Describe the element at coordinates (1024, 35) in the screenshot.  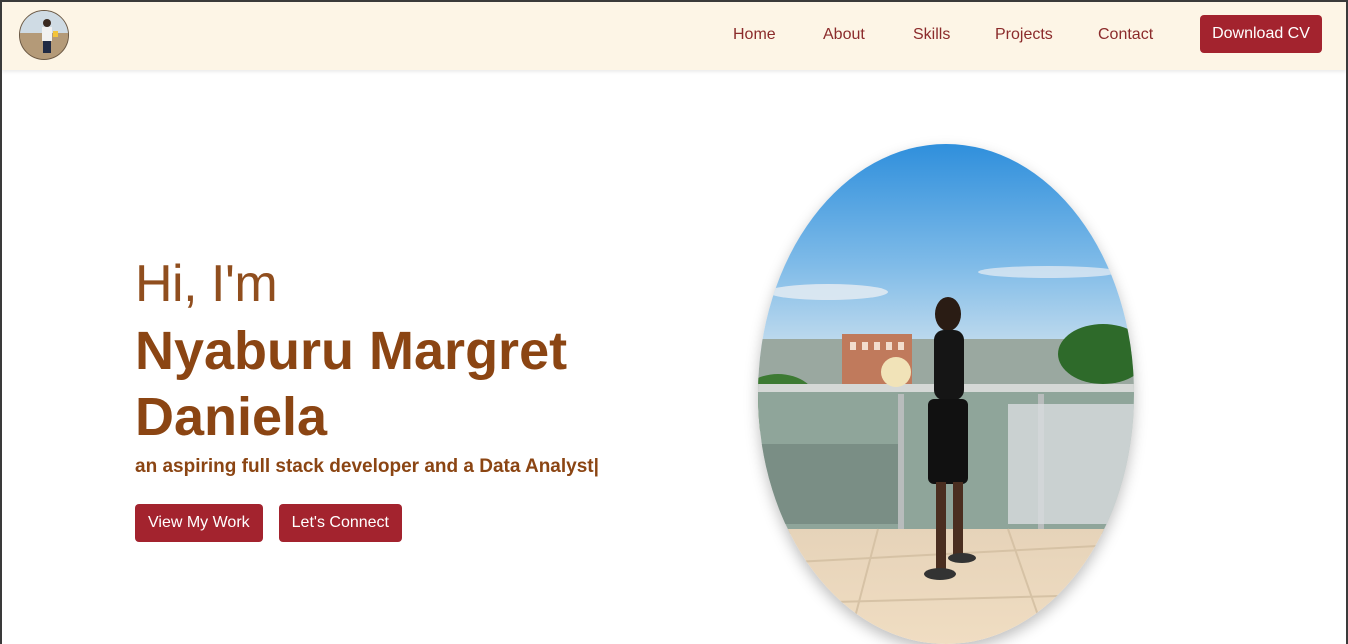
I see `nav-link-projects: Projects` at that location.